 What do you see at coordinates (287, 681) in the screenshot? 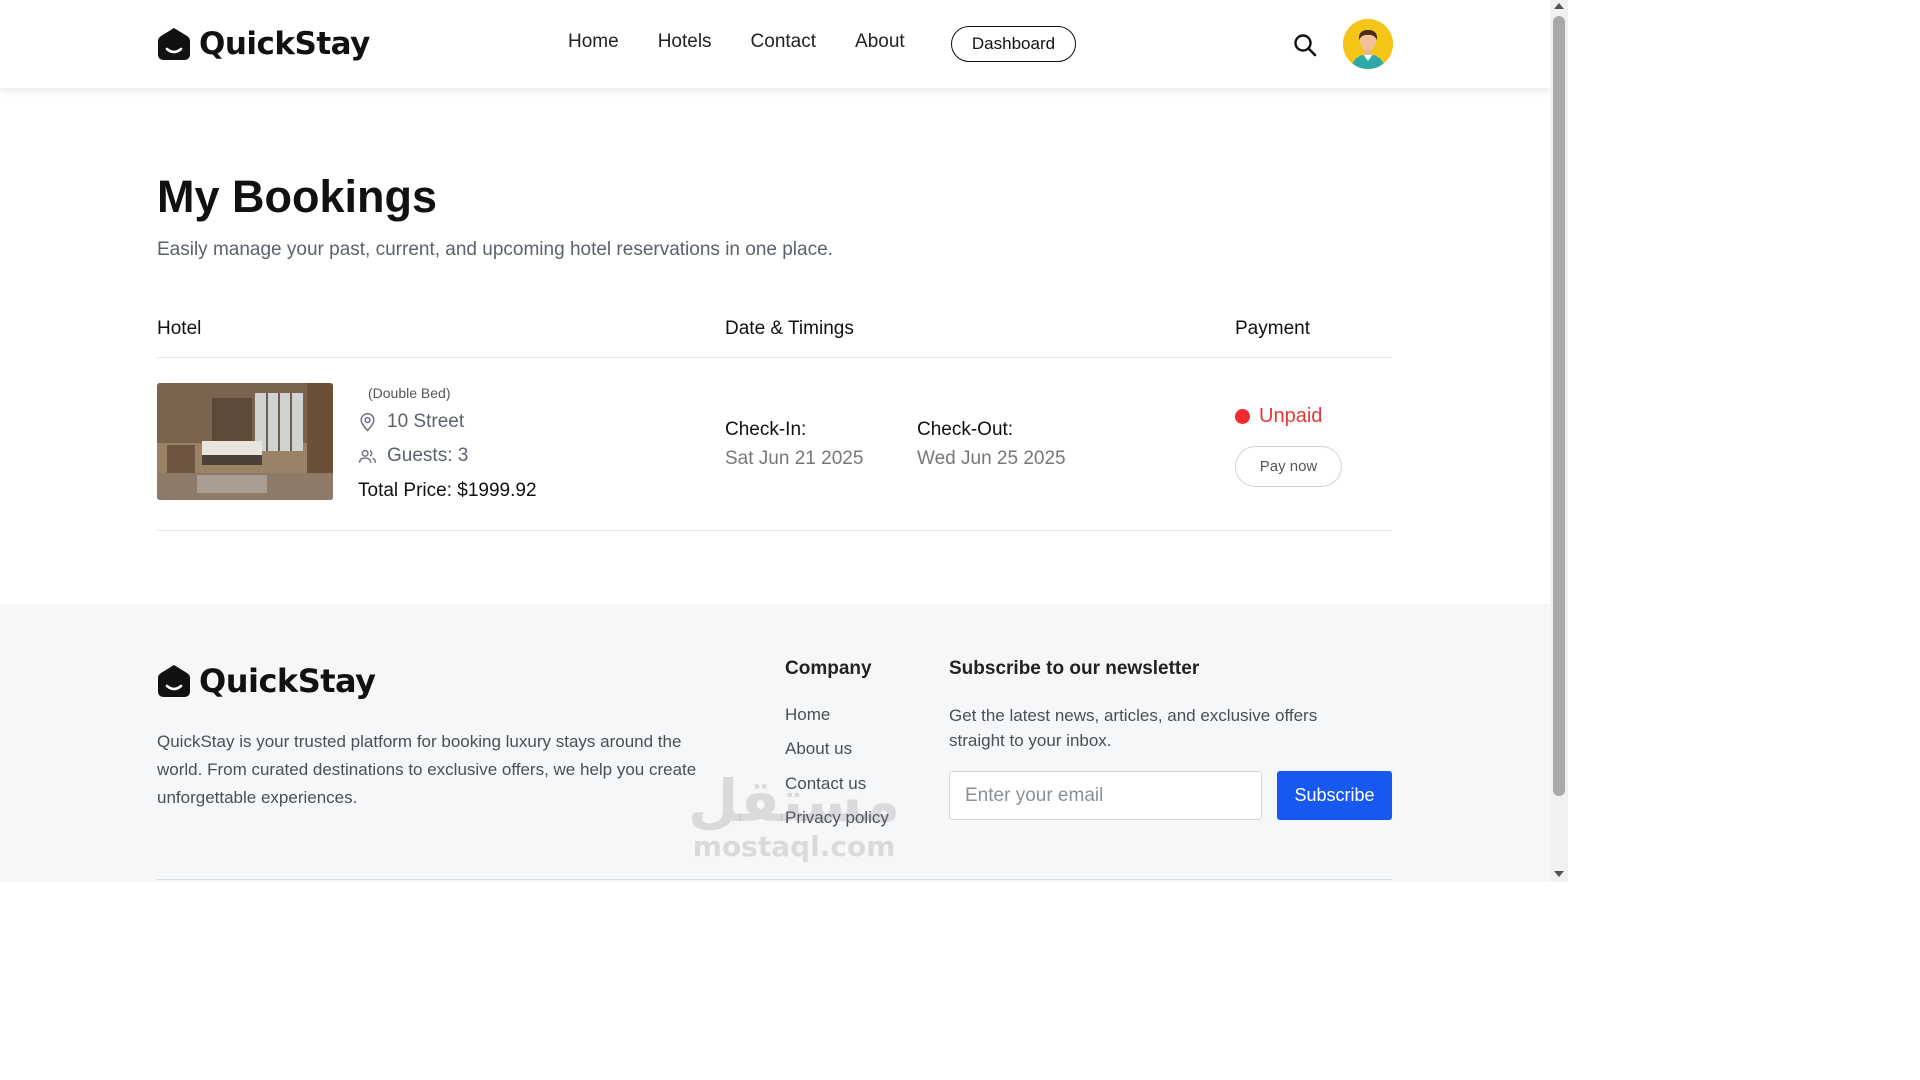
I see `footer-brand-name: QuickStay` at bounding box center [287, 681].